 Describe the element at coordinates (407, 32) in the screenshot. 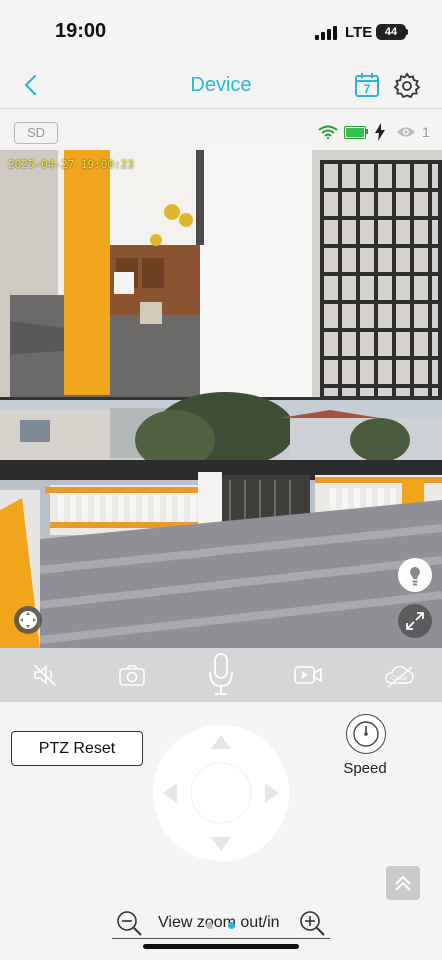

I see `battery-icon` at that location.